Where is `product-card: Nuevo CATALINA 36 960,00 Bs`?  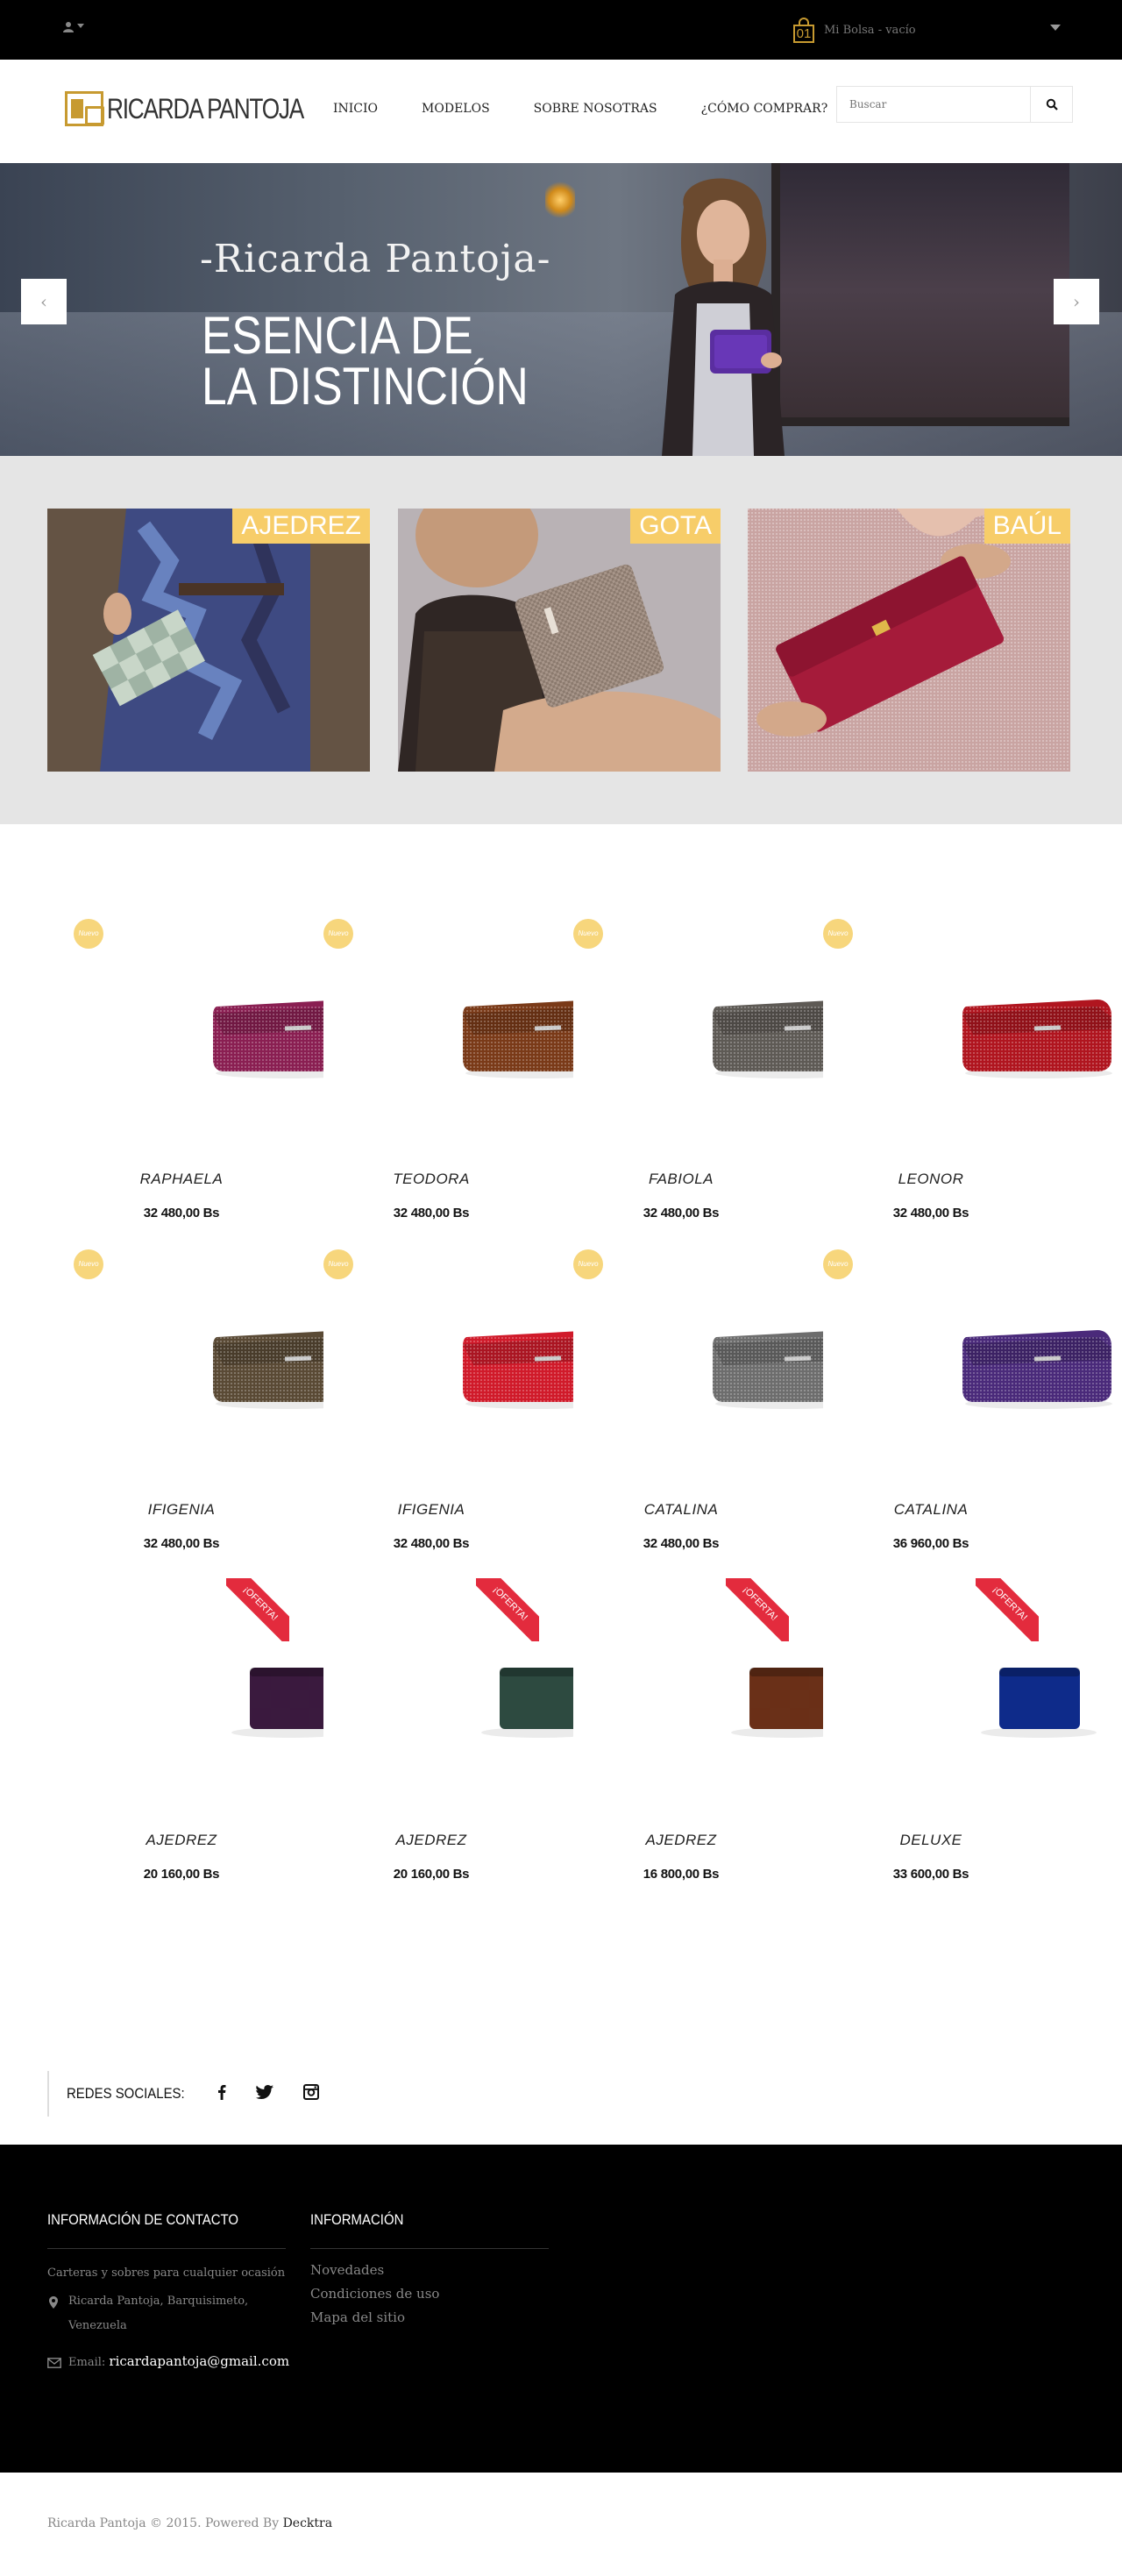
product-card: Nuevo CATALINA 36 960,00 Bs is located at coordinates (967, 1414).